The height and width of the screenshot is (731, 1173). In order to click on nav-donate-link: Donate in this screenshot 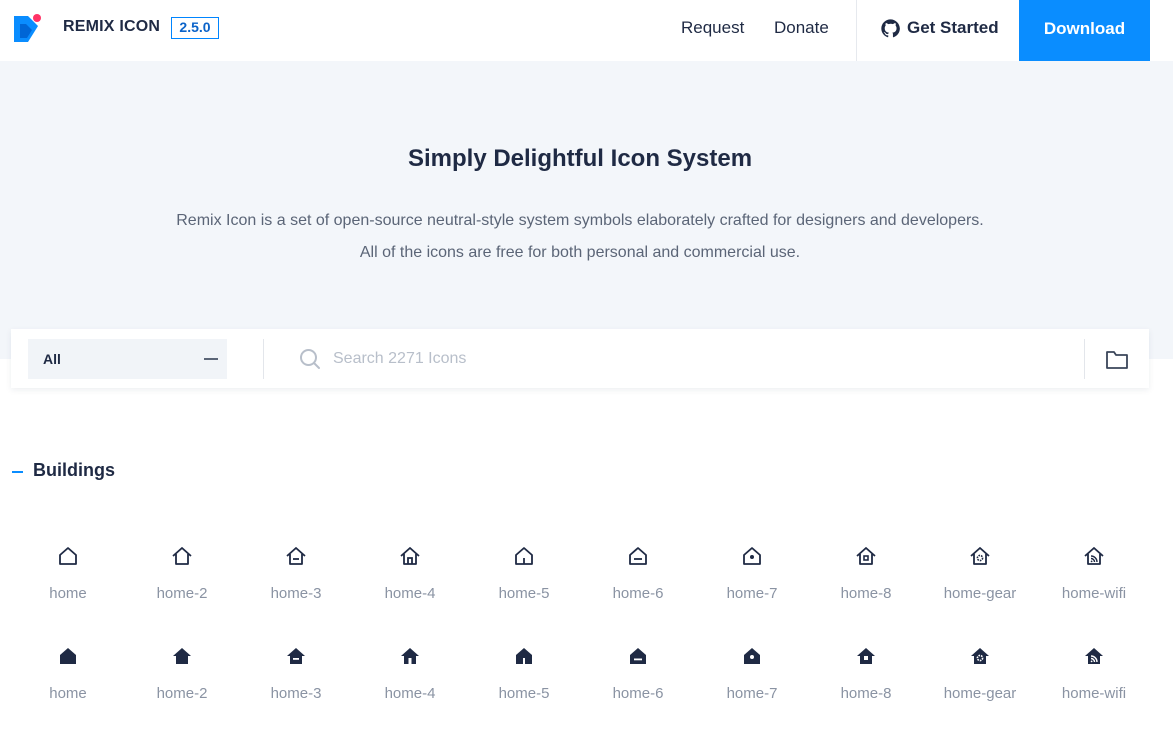, I will do `click(801, 28)`.